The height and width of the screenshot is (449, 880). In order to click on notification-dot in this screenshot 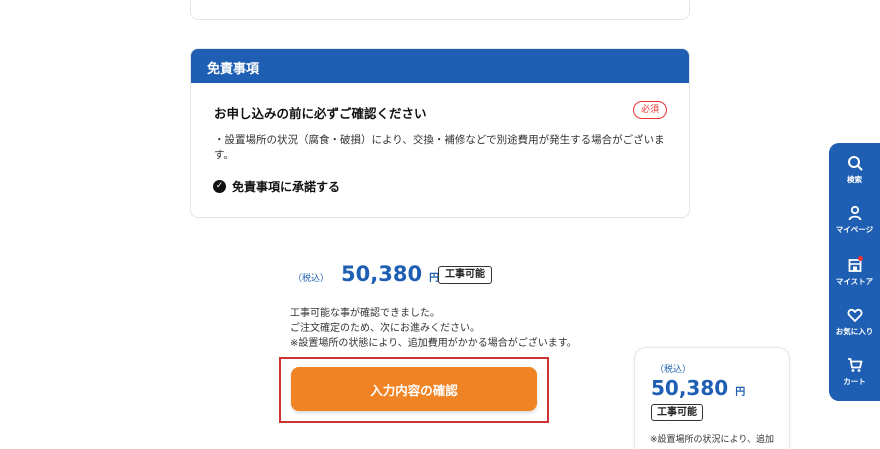, I will do `click(860, 258)`.